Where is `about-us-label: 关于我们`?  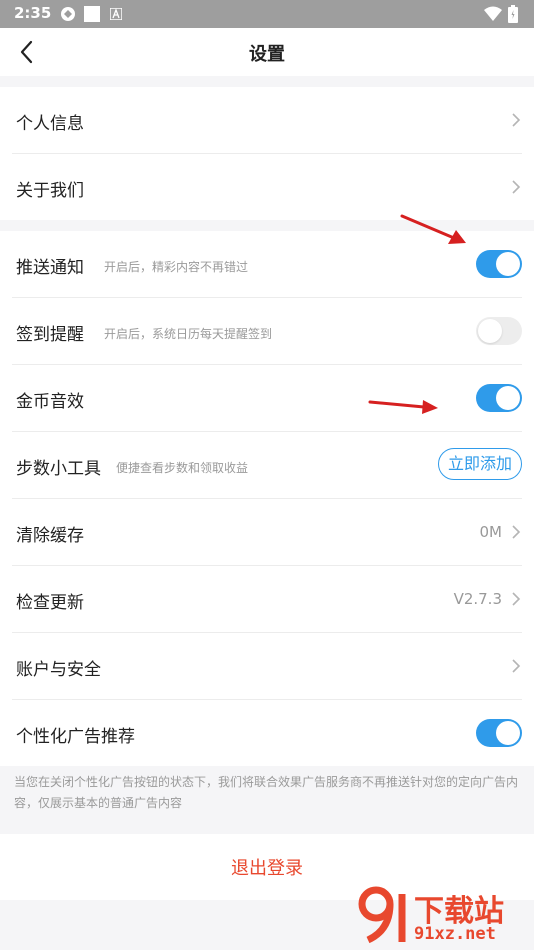
about-us-label: 关于我们 is located at coordinates (50, 191).